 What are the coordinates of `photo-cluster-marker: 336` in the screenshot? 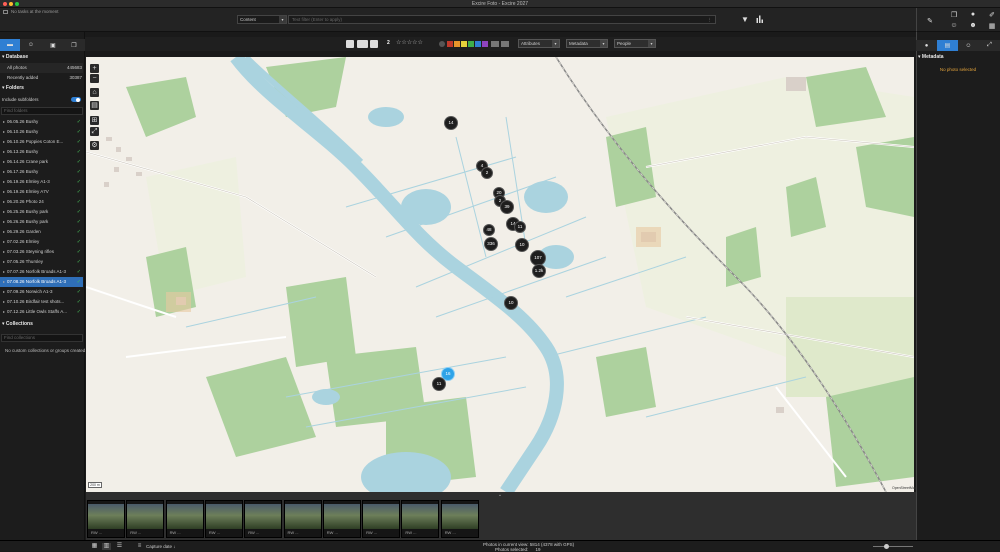 It's located at (491, 244).